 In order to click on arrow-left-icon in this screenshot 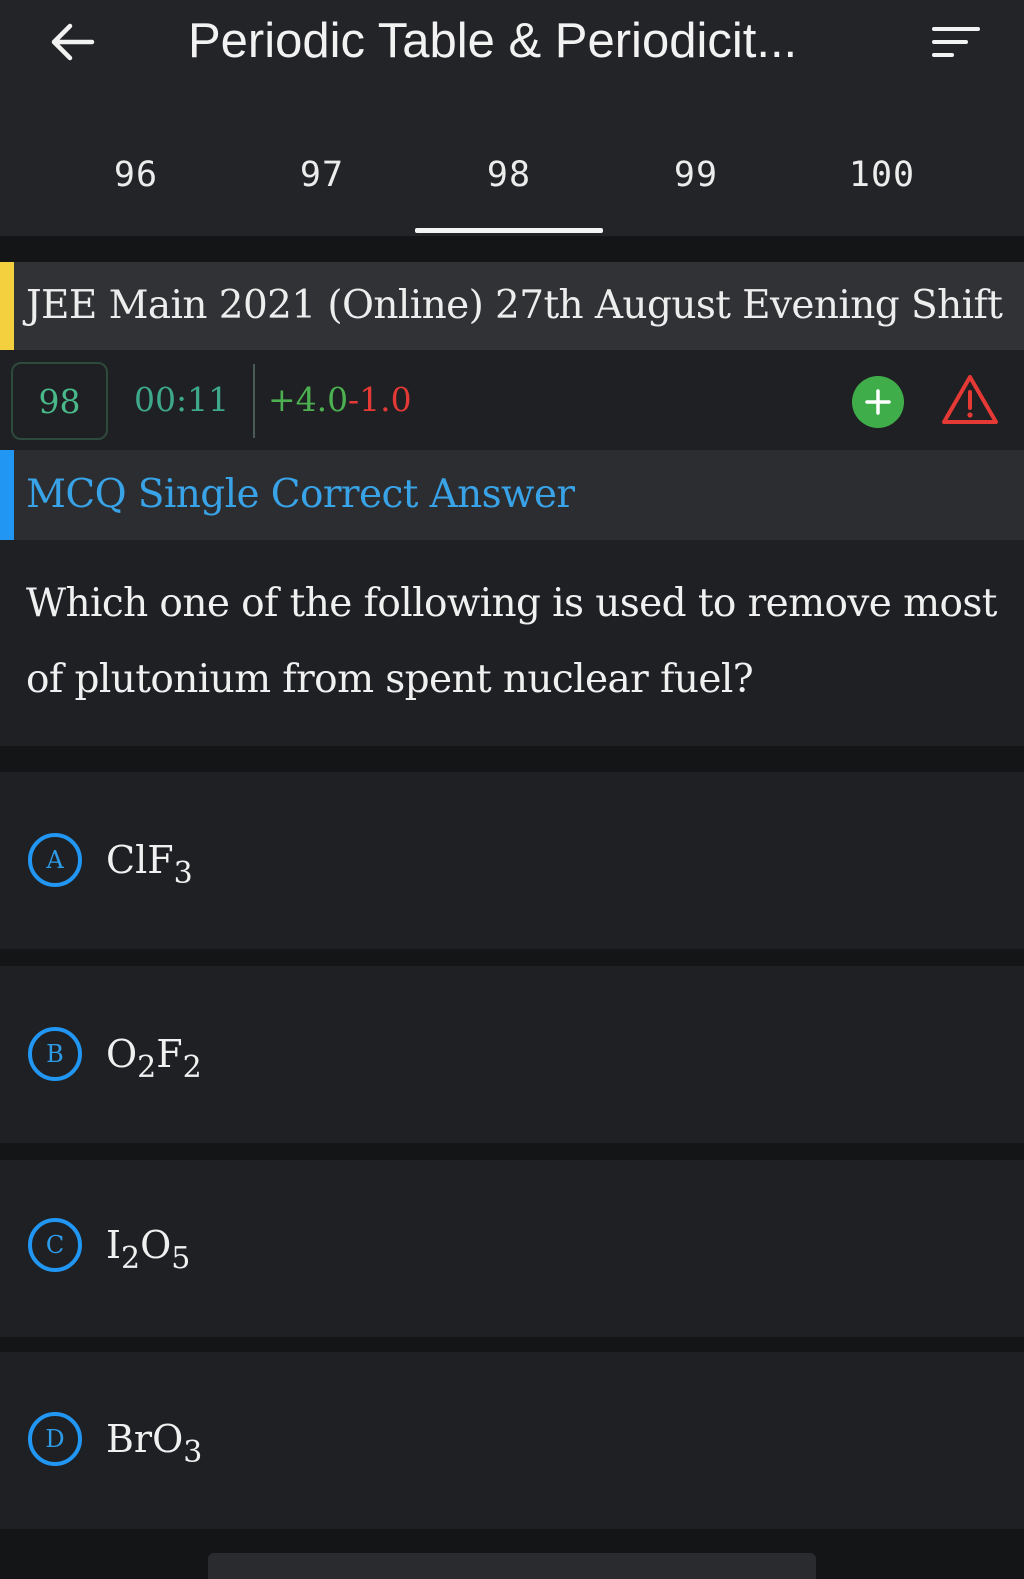, I will do `click(73, 42)`.